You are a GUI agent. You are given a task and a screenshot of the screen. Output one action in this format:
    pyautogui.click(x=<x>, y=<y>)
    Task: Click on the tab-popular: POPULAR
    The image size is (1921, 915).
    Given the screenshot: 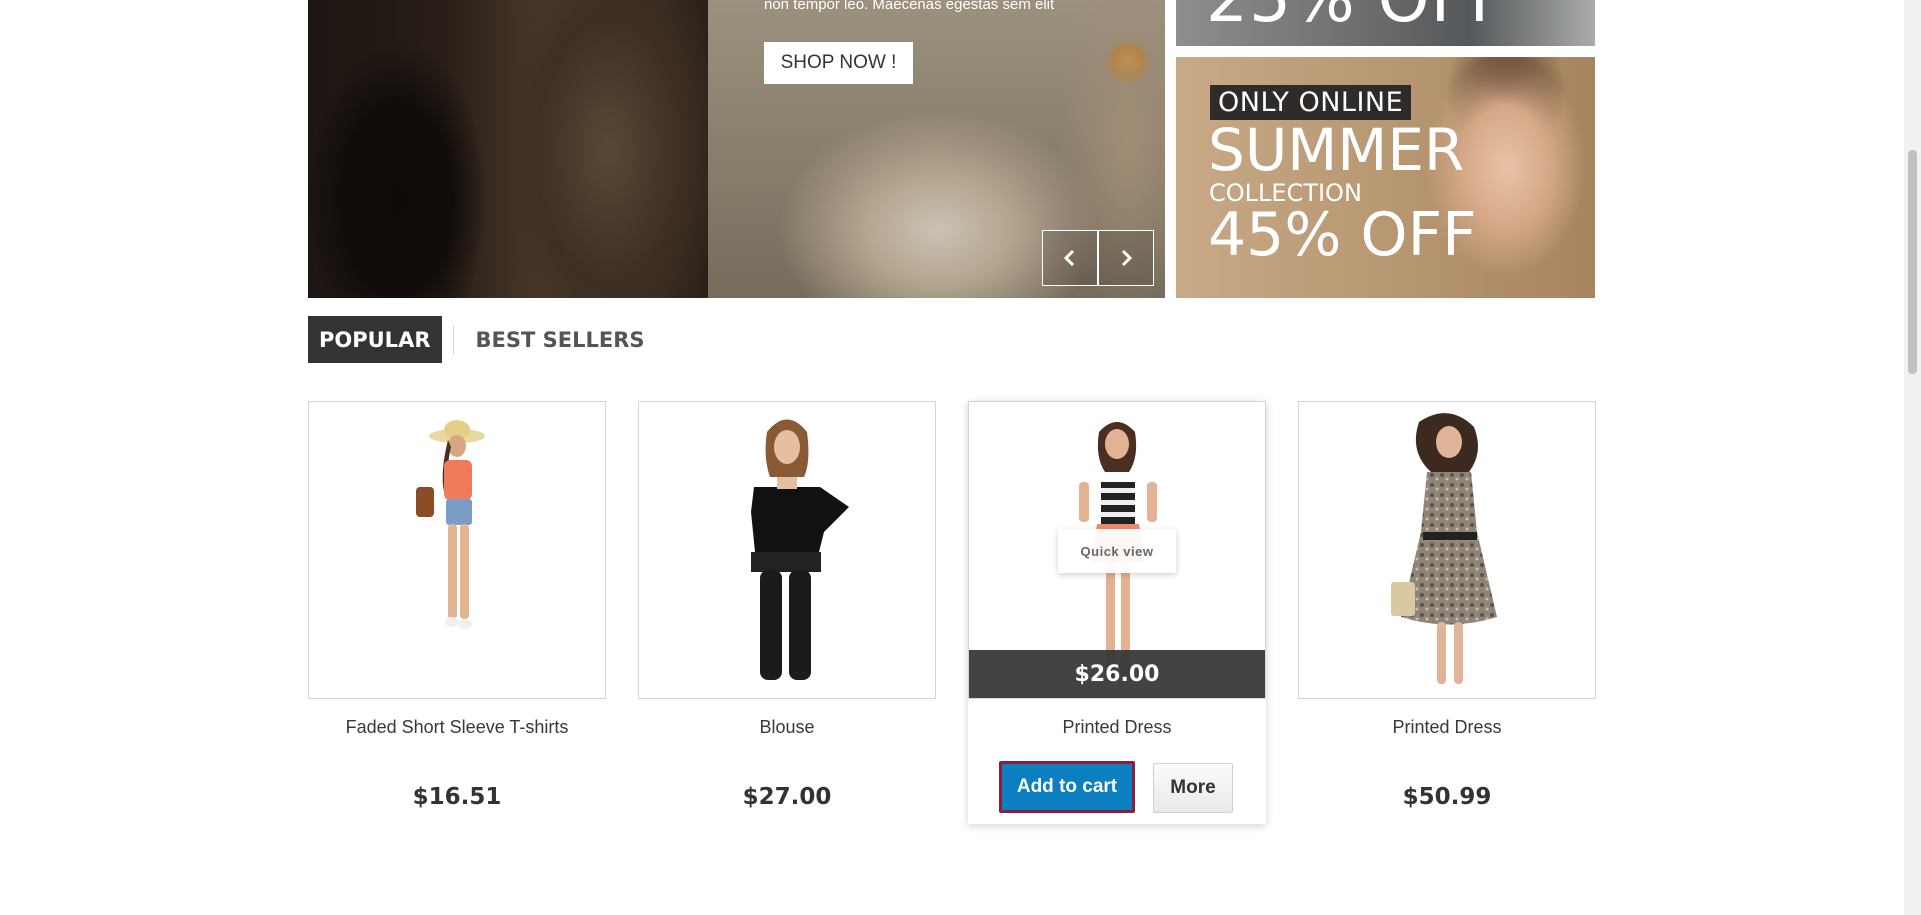 What is the action you would take?
    pyautogui.click(x=375, y=339)
    